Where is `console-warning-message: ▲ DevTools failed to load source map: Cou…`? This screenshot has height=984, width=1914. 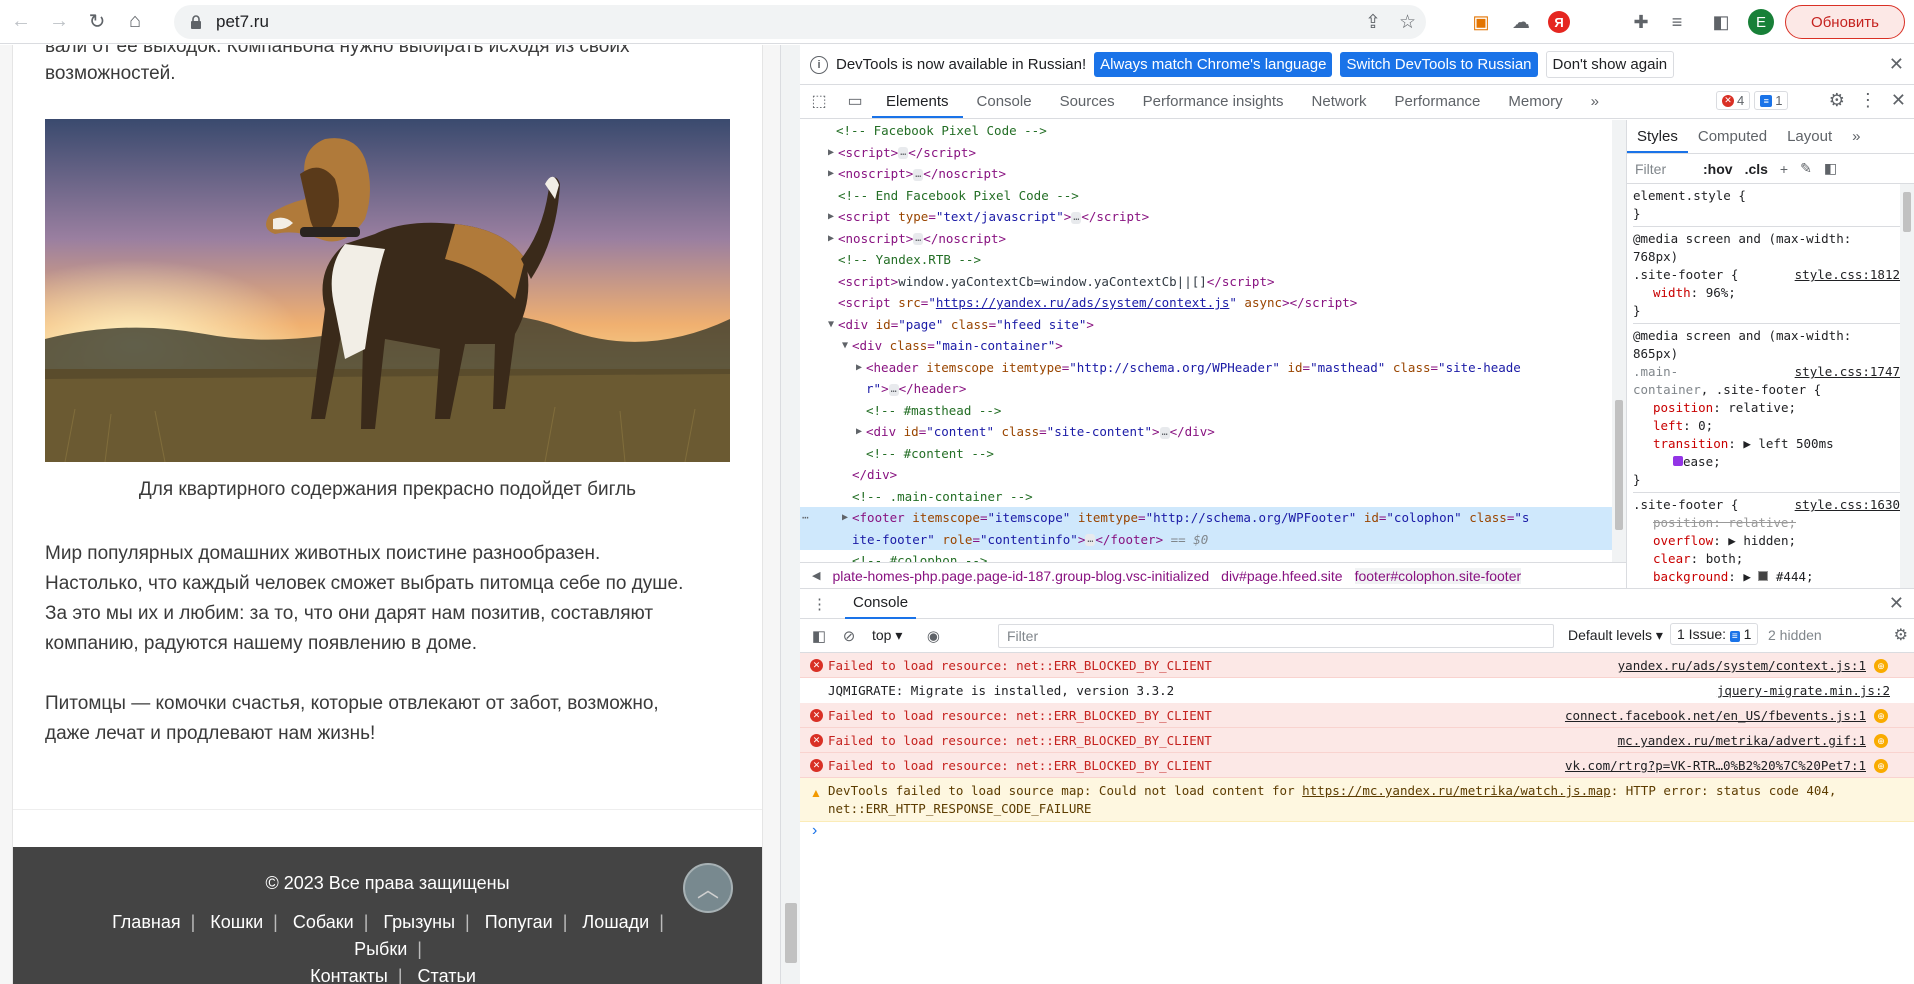 console-warning-message: ▲ DevTools failed to load source map: Cou… is located at coordinates (1357, 800).